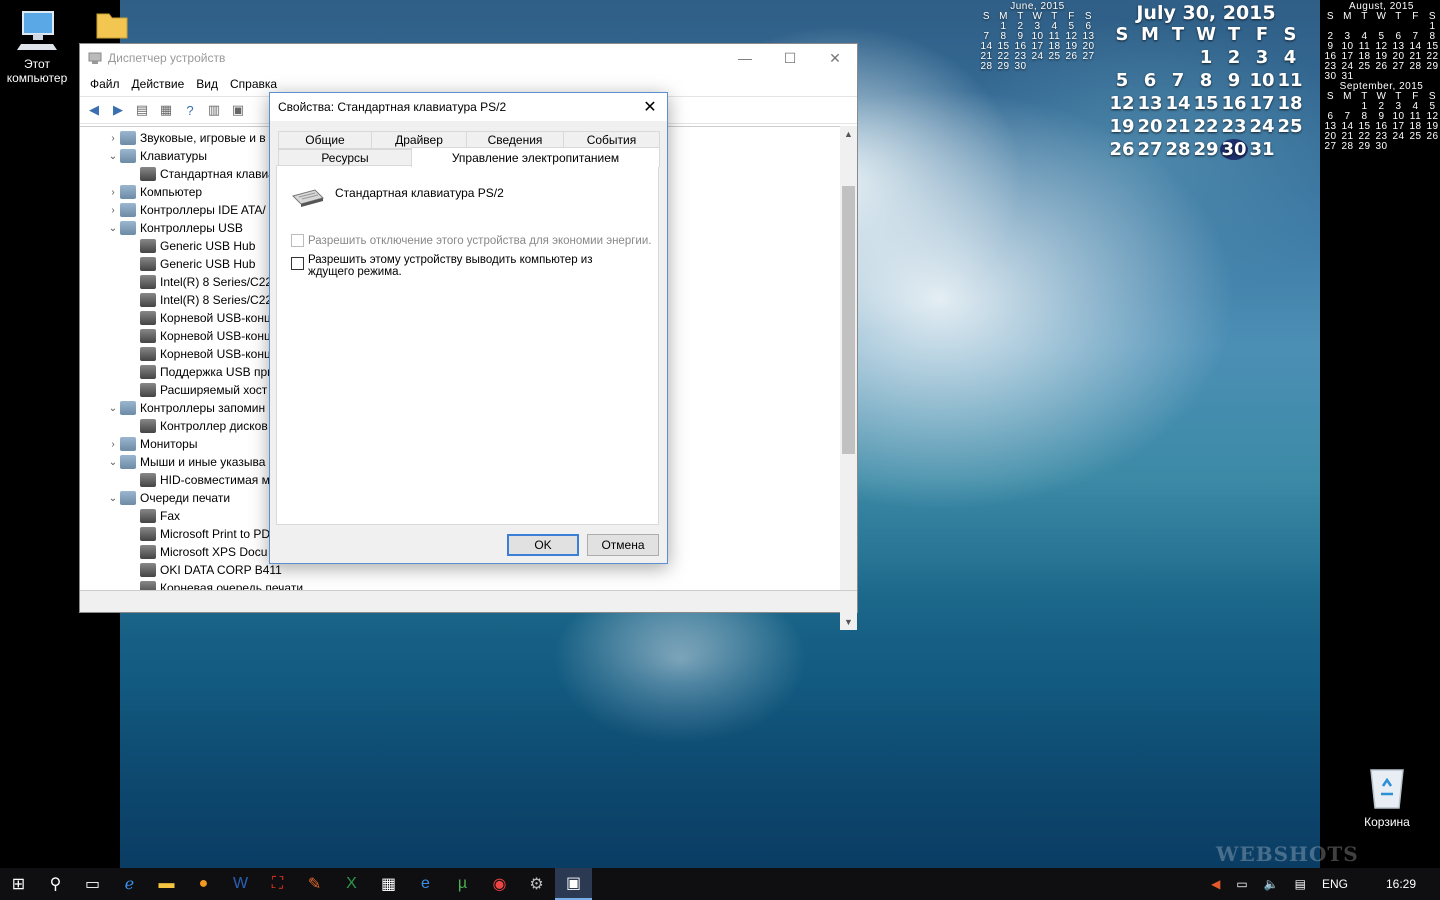 This screenshot has height=900, width=1440. What do you see at coordinates (198, 480) in the screenshot?
I see `device-tree-item: HID-совместимая м` at bounding box center [198, 480].